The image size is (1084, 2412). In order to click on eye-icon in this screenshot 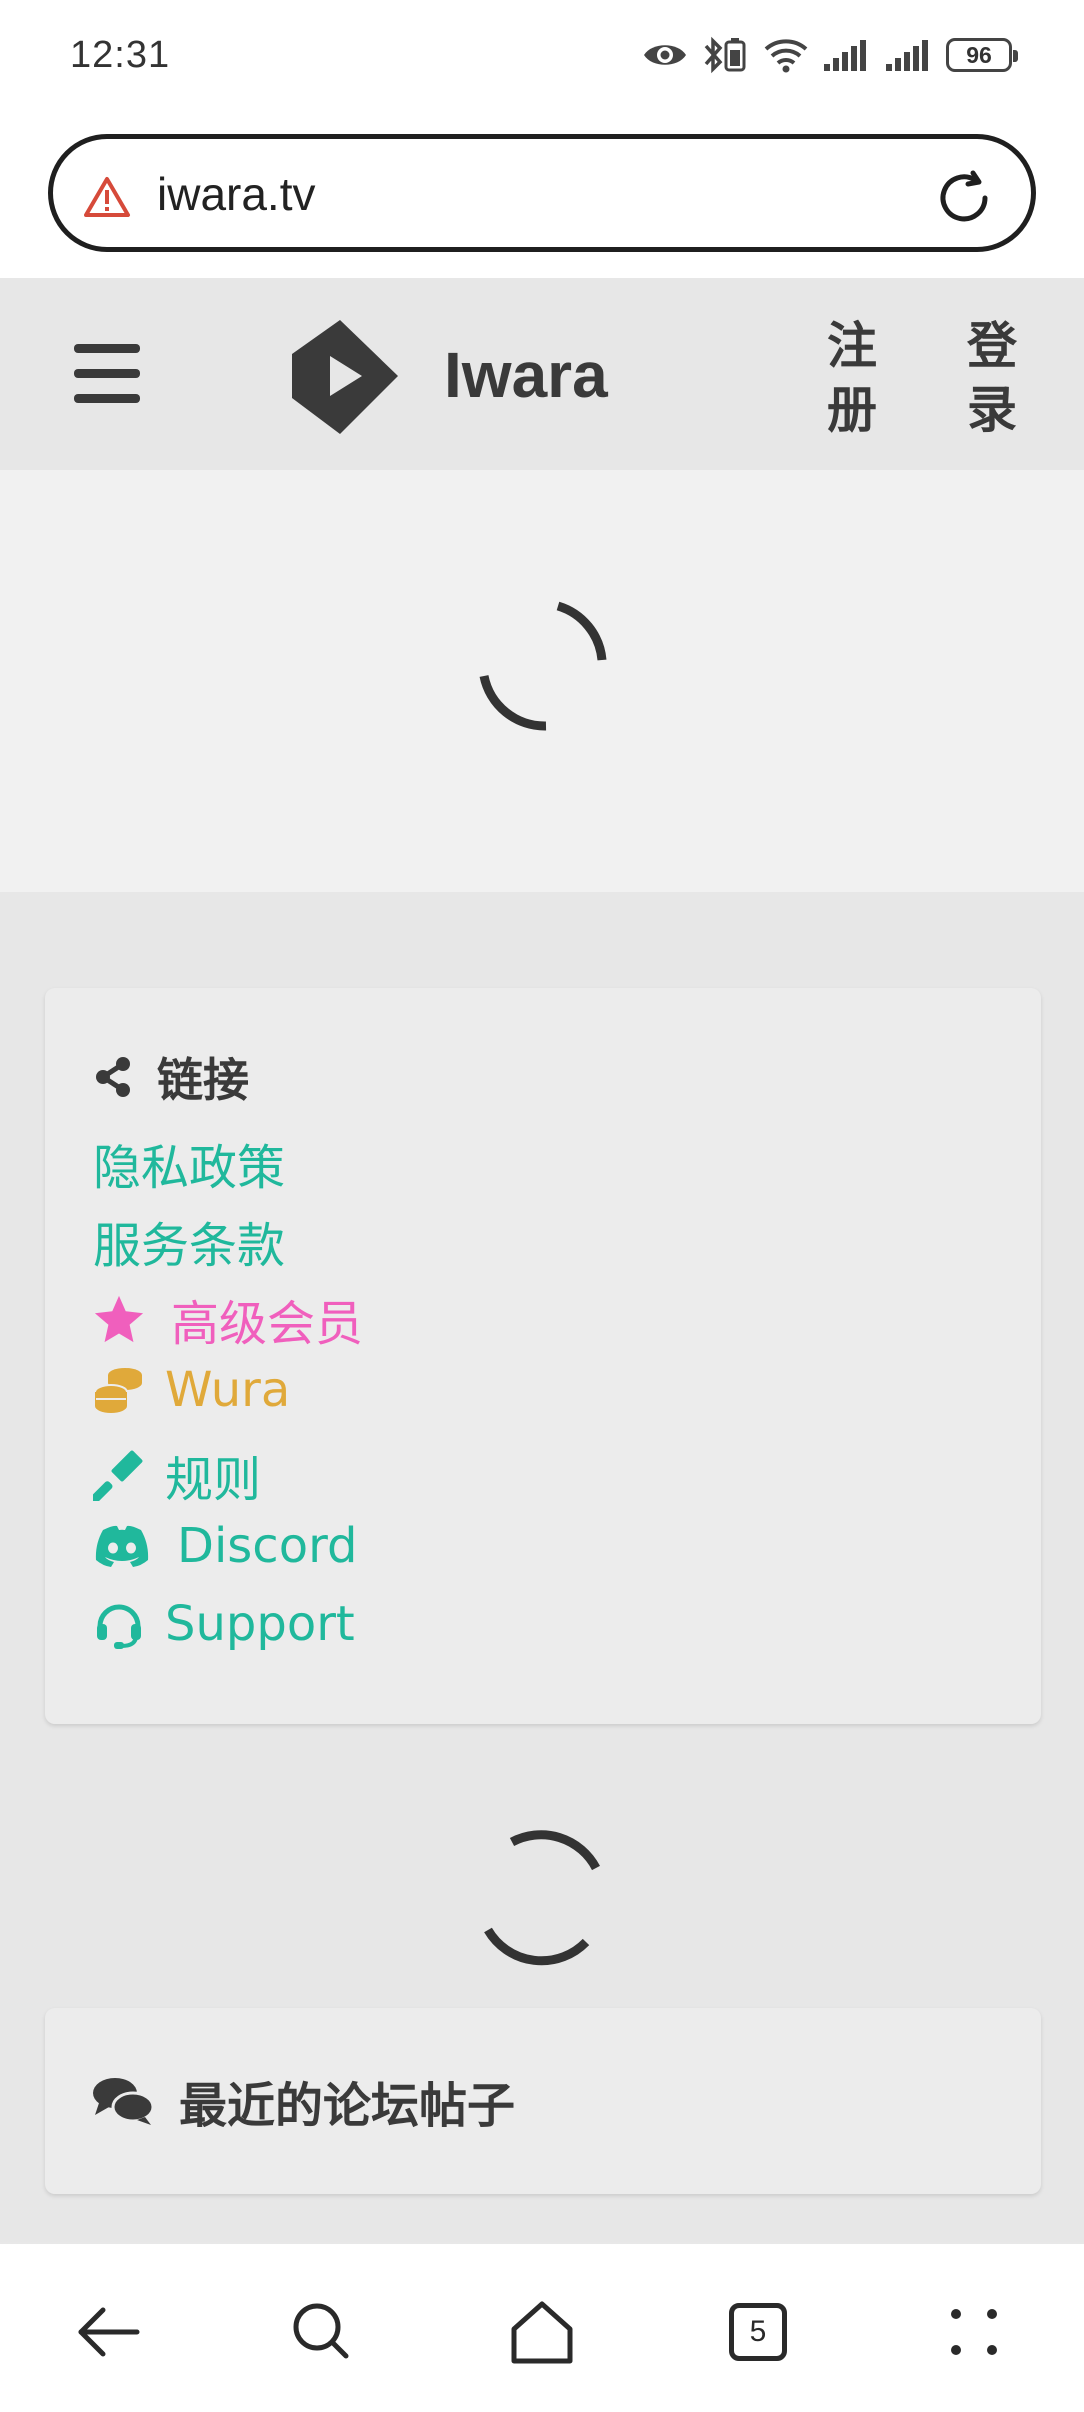, I will do `click(665, 55)`.